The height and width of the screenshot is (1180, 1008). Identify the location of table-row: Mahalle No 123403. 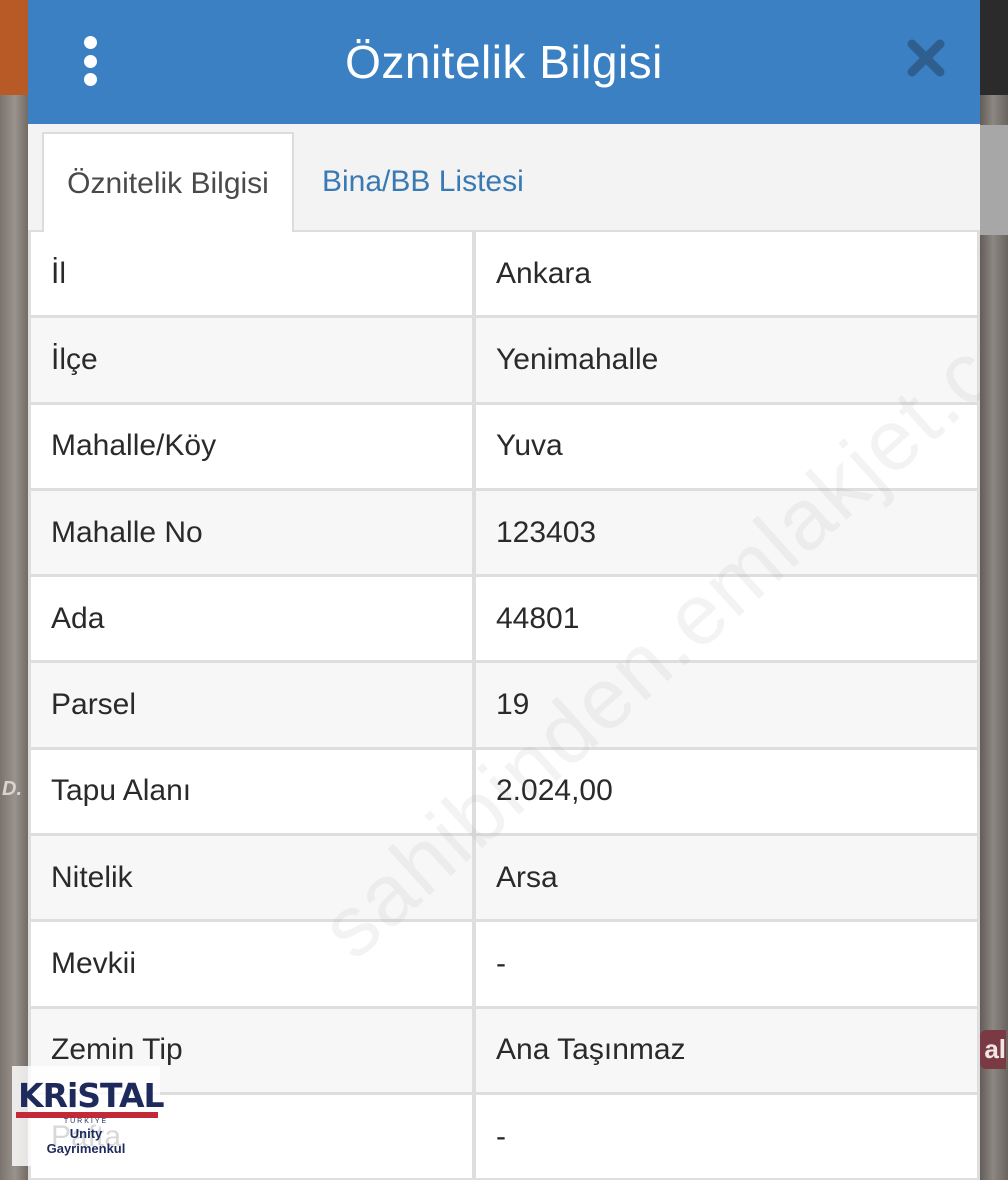
(504, 534).